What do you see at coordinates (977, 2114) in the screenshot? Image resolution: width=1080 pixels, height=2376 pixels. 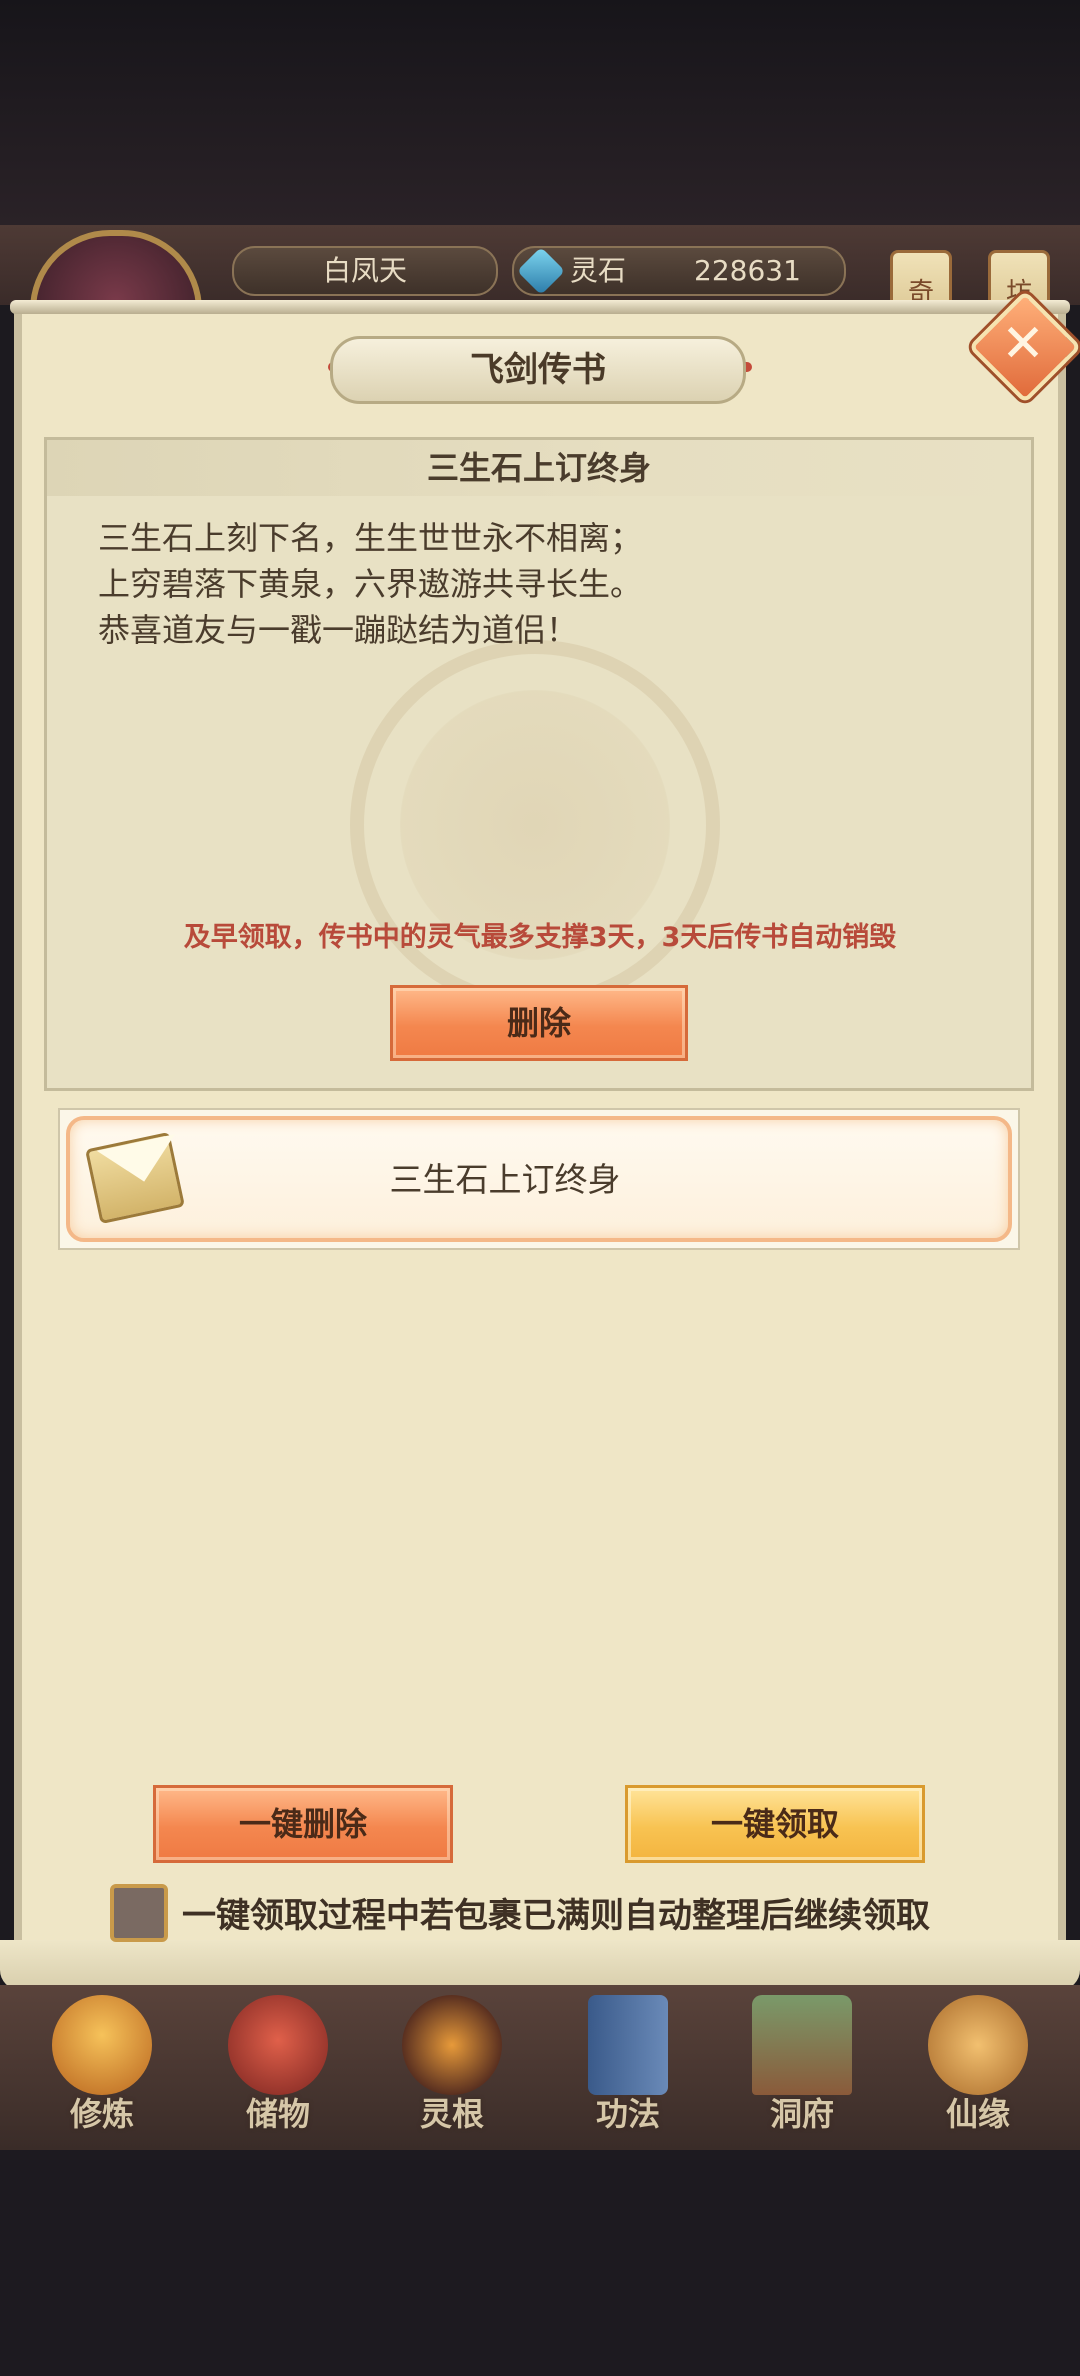 I see `nav-label: 仙缘` at bounding box center [977, 2114].